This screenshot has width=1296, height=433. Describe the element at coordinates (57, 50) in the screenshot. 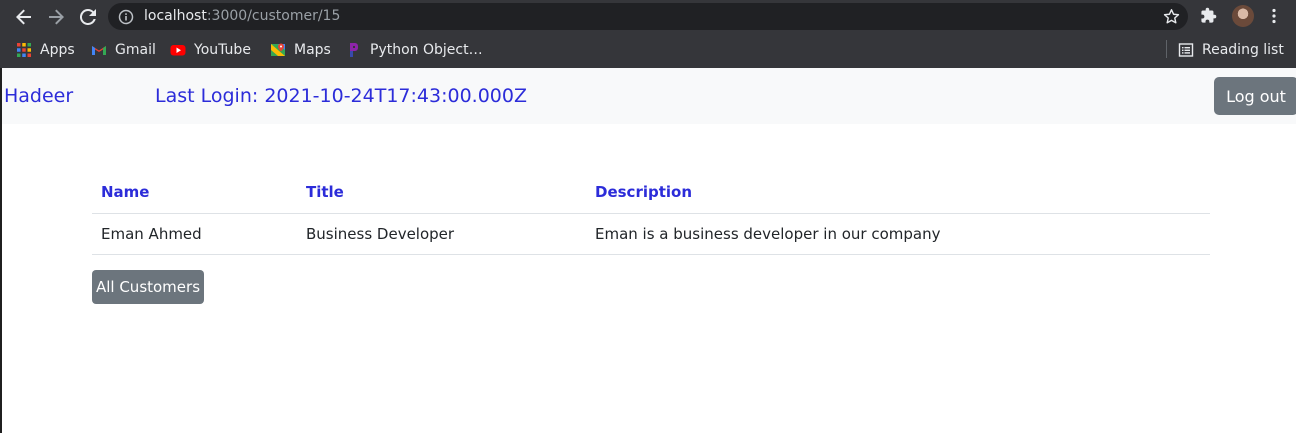

I see `bookmark-label: Apps` at that location.